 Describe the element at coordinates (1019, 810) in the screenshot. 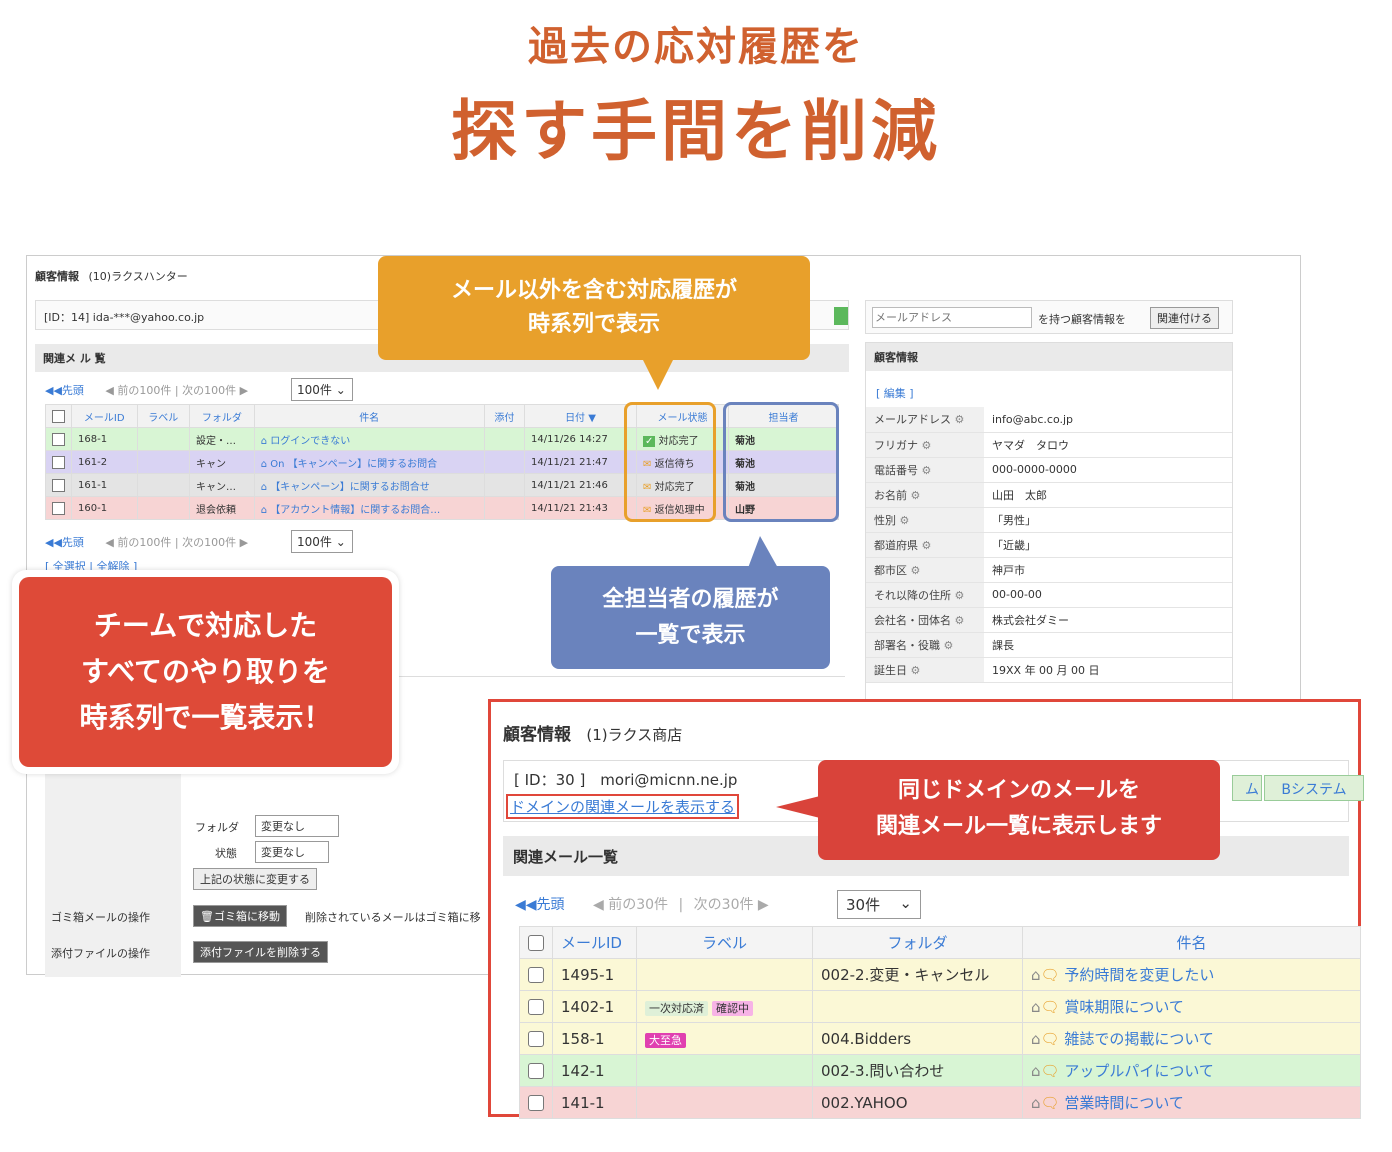

I see `callout-same-domain: 同じドメインのメールを 関連メール一覧に表示します` at that location.